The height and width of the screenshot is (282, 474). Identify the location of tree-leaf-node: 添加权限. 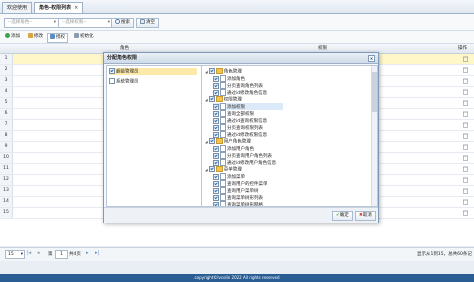
(248, 106).